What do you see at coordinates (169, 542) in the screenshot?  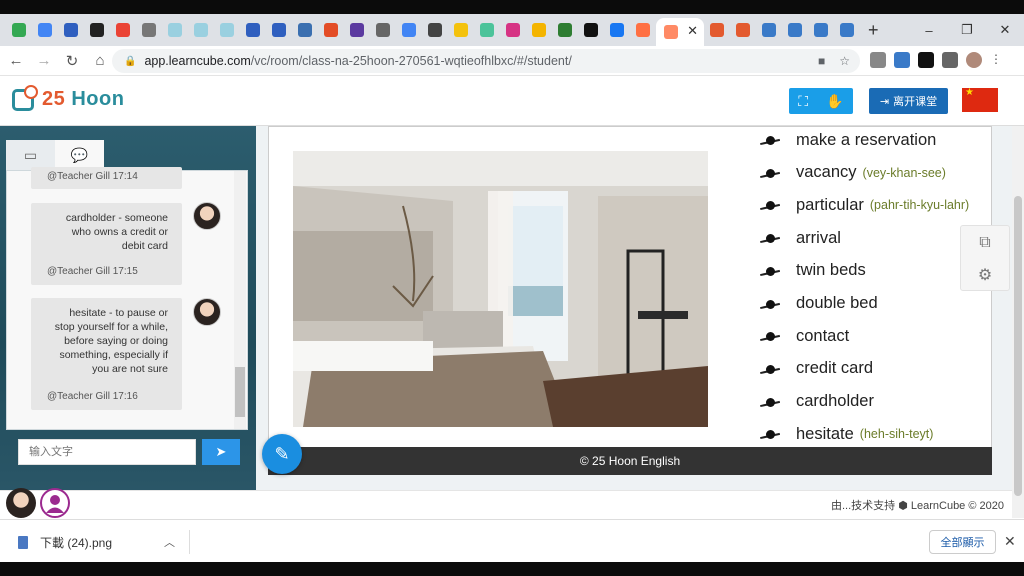 I see `chevron-up-icon: ︿` at bounding box center [169, 542].